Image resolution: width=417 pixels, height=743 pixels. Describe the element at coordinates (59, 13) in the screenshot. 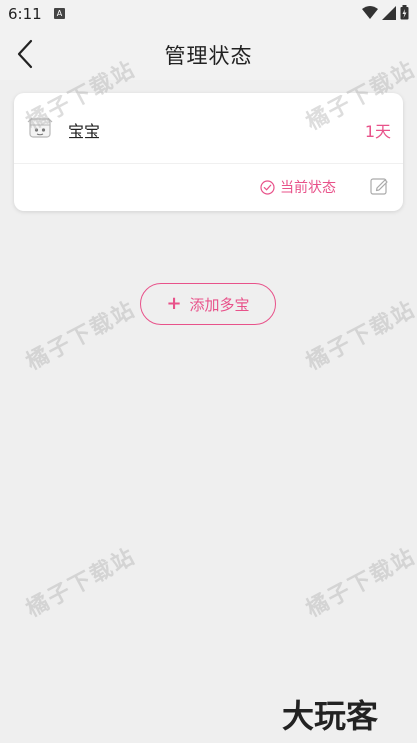

I see `notification-a-icon: A` at that location.